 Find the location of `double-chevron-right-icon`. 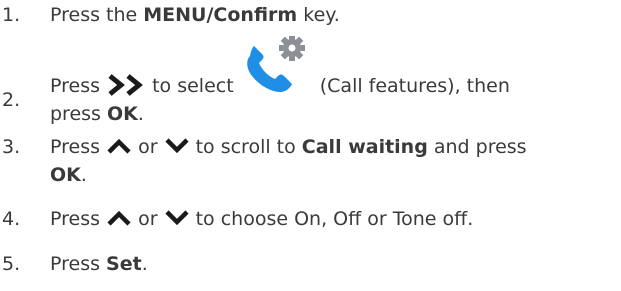

double-chevron-right-icon is located at coordinates (126, 85).